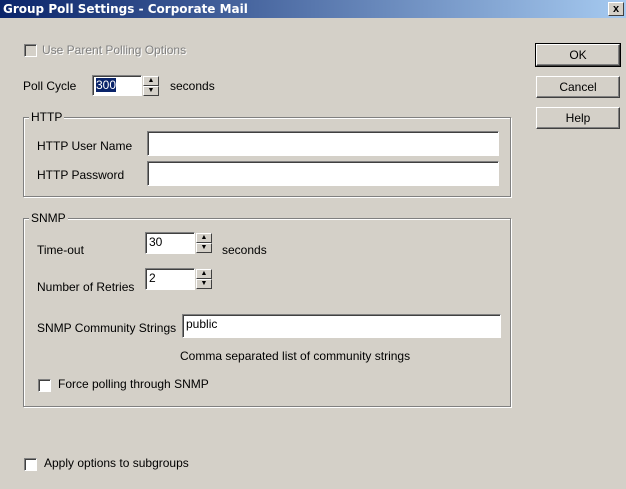 The image size is (626, 489). Describe the element at coordinates (85, 146) in the screenshot. I see `http-user-label: HTTP User Name` at that location.